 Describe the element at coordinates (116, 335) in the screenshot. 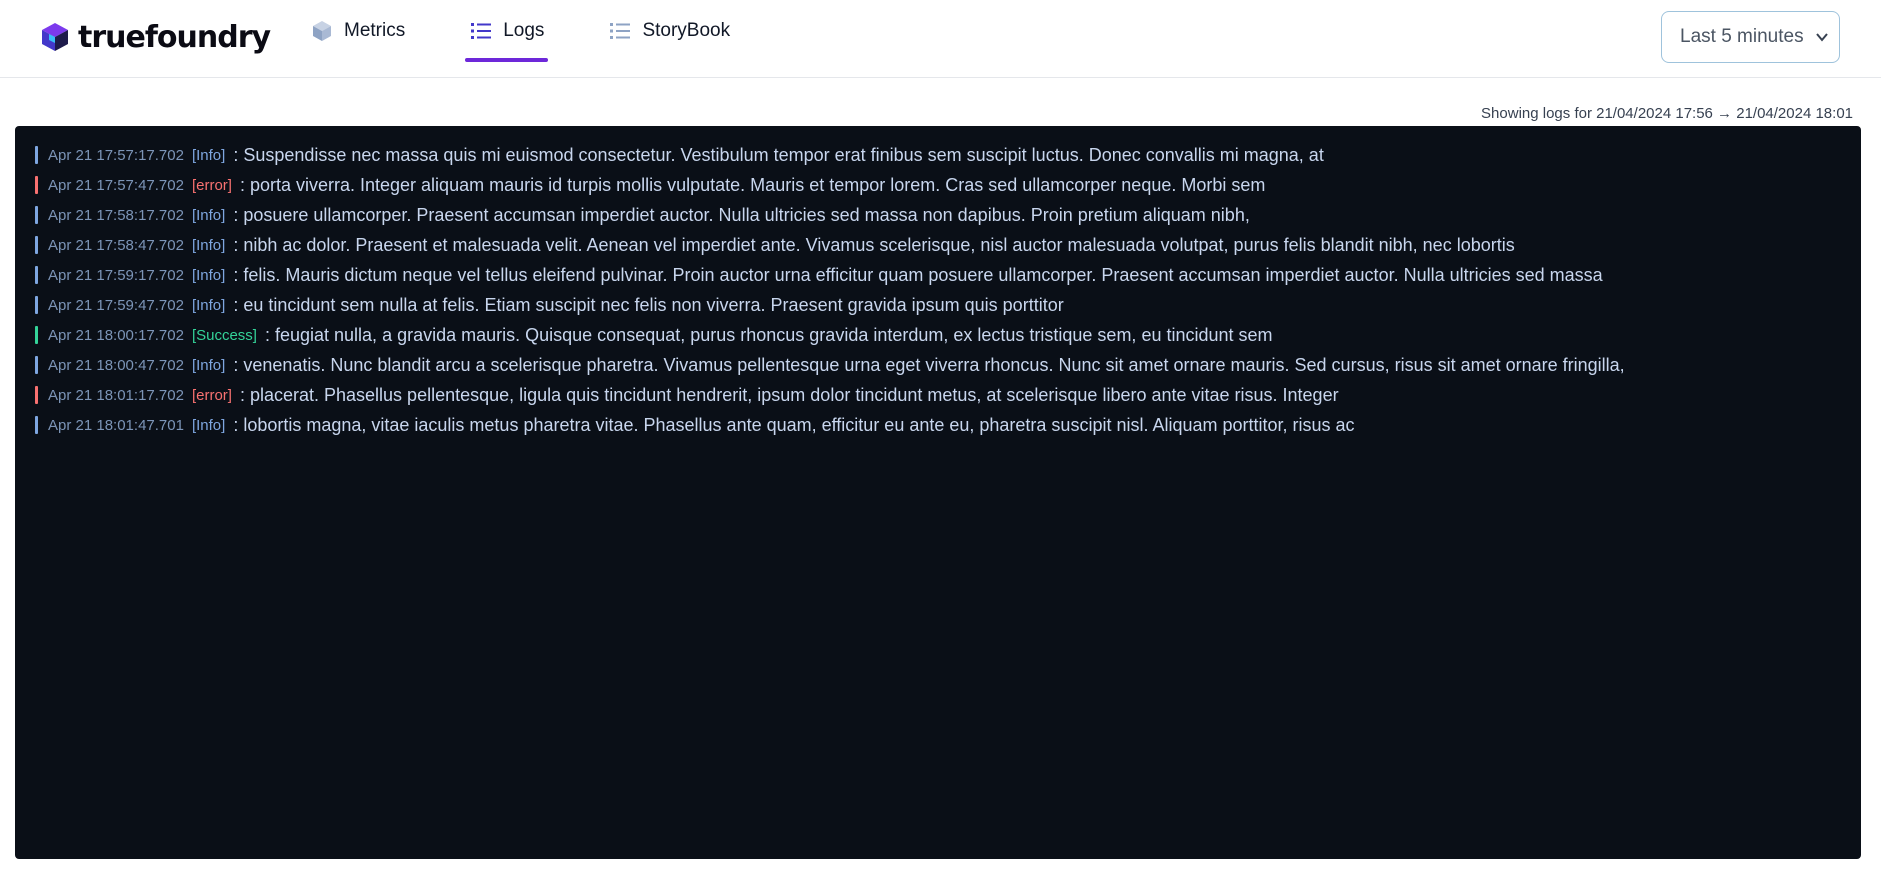

I see `log-timestamp: Apr 21 18:00:17.702` at that location.